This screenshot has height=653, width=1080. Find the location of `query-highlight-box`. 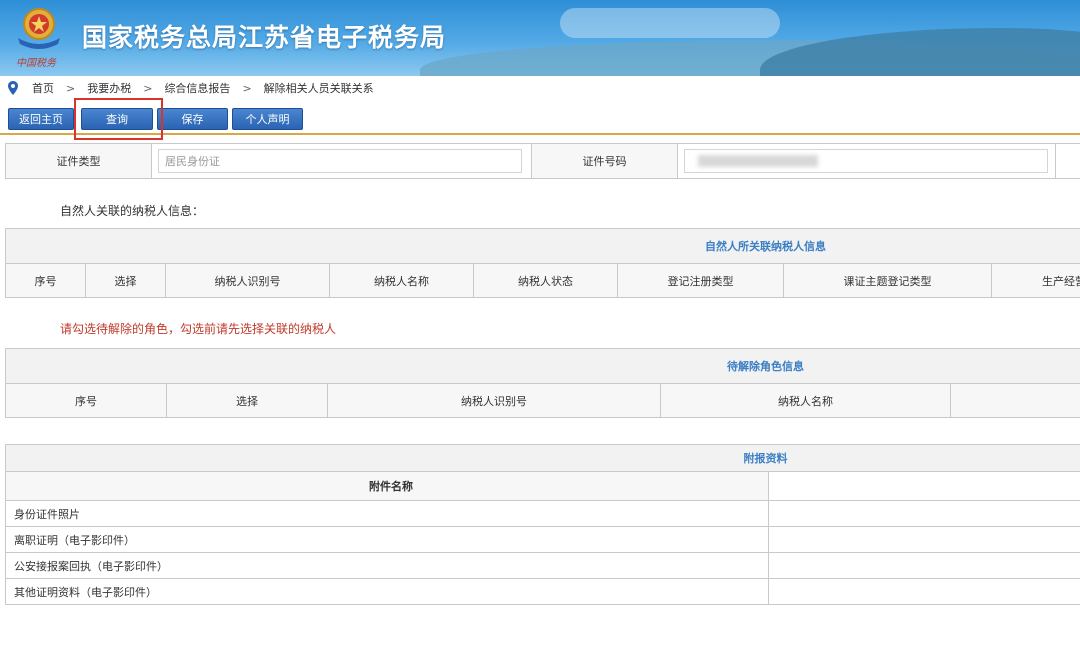

query-highlight-box is located at coordinates (118, 119).